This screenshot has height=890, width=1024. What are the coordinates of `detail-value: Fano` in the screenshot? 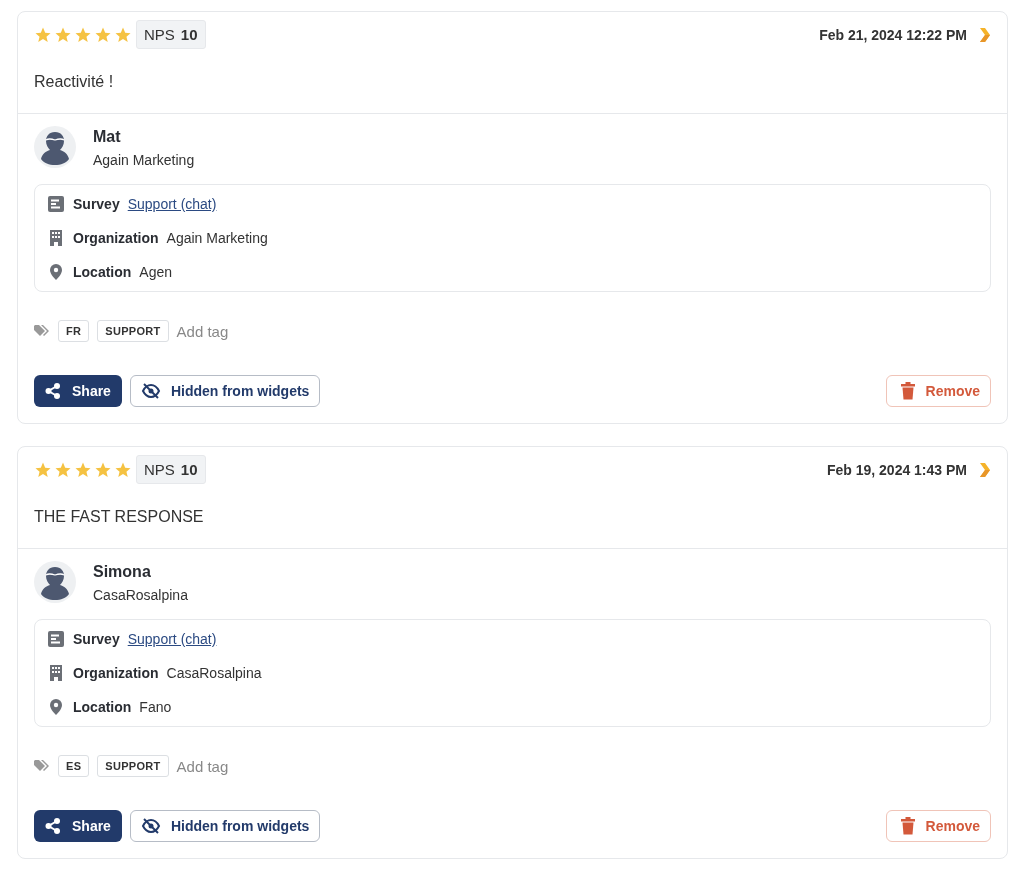 It's located at (155, 707).